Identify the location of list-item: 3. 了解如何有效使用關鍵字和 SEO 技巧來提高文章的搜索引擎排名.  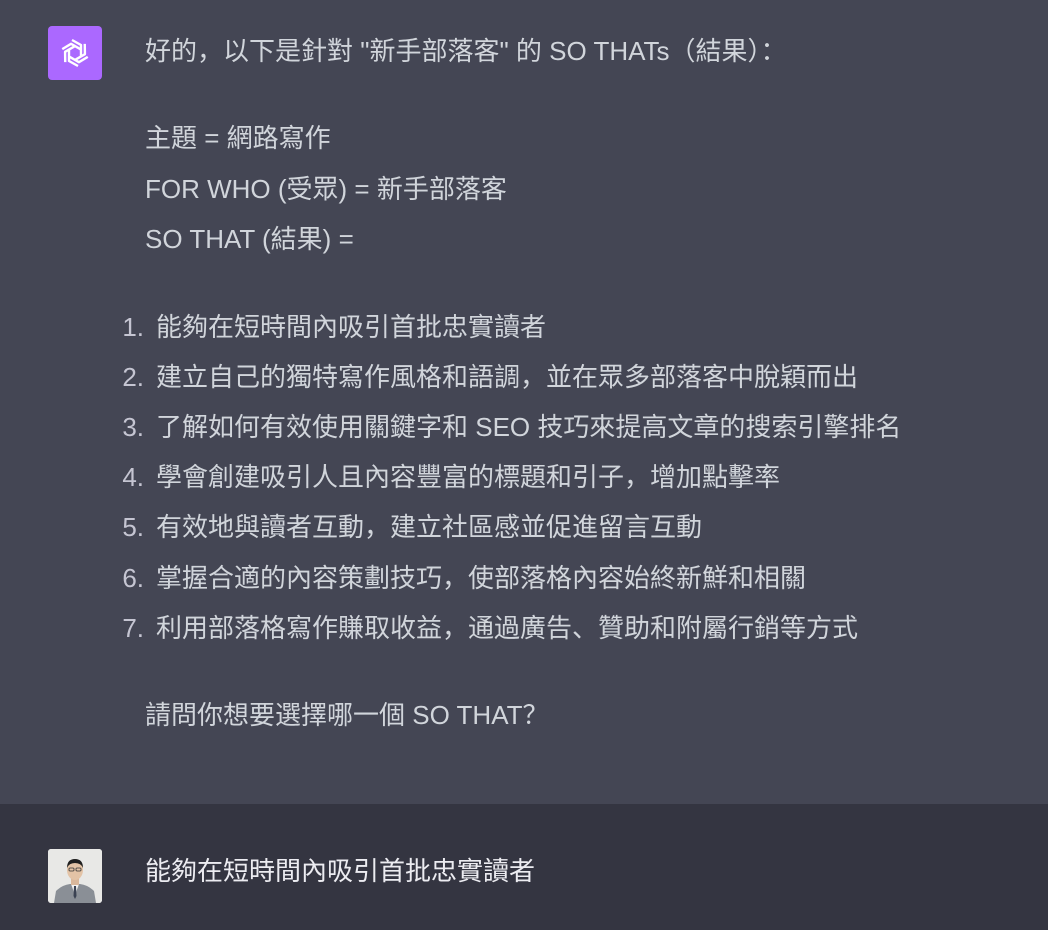
(512, 427).